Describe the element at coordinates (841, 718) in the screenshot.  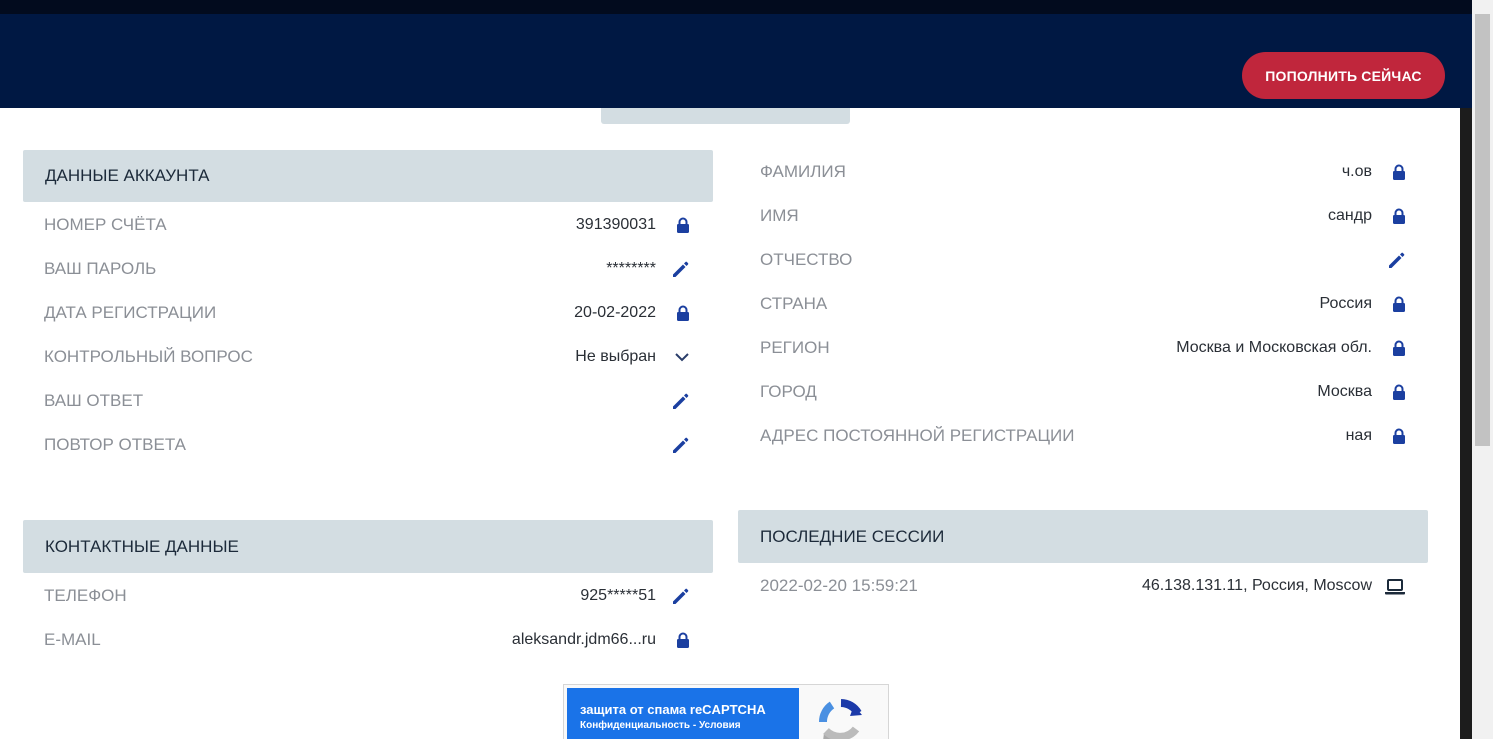
I see `recaptcha-logo-icon` at that location.